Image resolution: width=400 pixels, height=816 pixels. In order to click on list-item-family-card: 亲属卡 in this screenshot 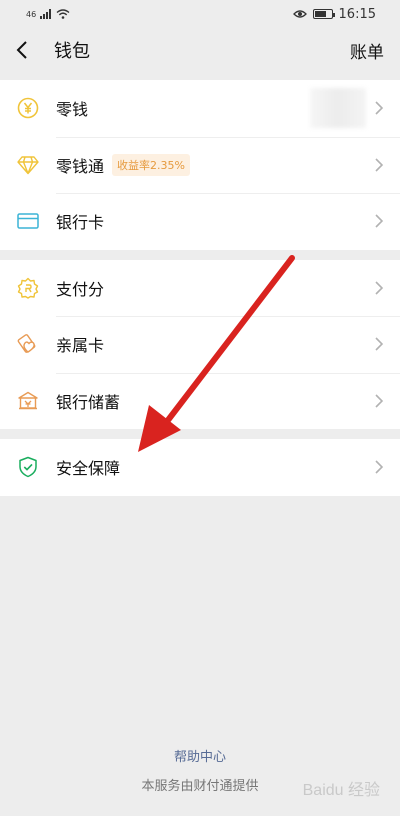, I will do `click(200, 344)`.